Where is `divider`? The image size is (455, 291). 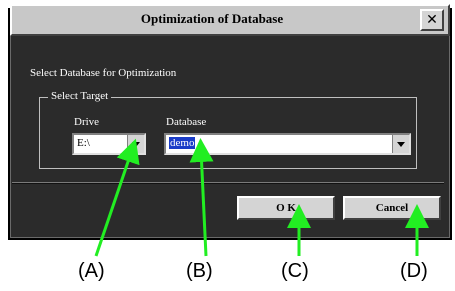
divider is located at coordinates (228, 183).